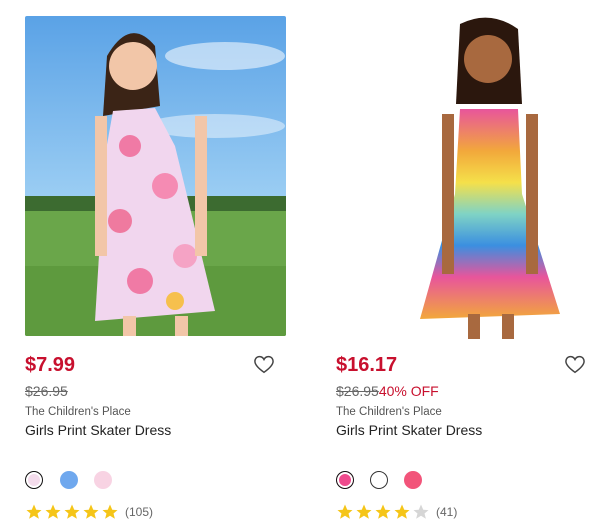 The width and height of the screenshot is (605, 527). What do you see at coordinates (139, 512) in the screenshot?
I see `review-count: (105)` at bounding box center [139, 512].